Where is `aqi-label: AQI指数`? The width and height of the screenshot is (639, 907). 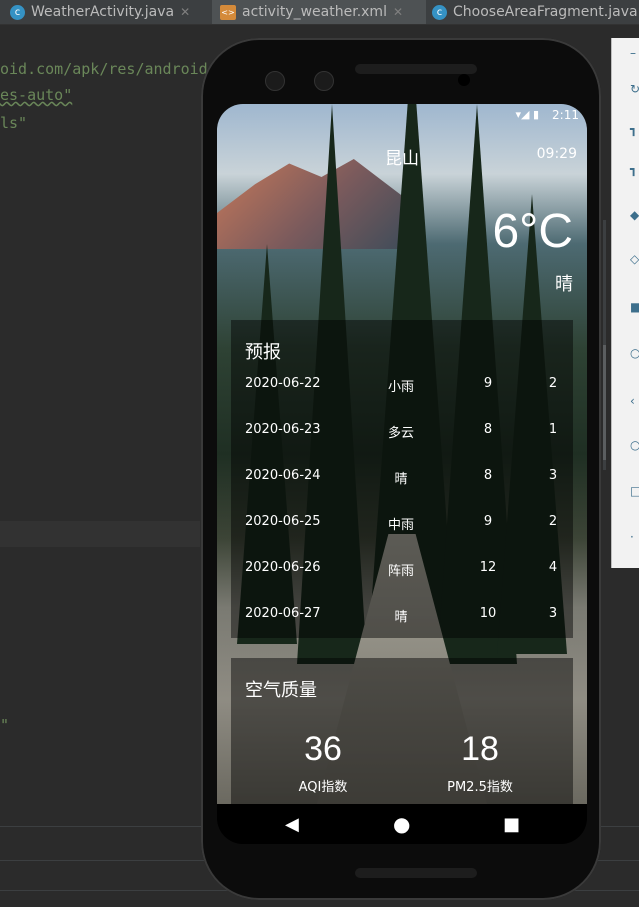 aqi-label: AQI指数 is located at coordinates (323, 787).